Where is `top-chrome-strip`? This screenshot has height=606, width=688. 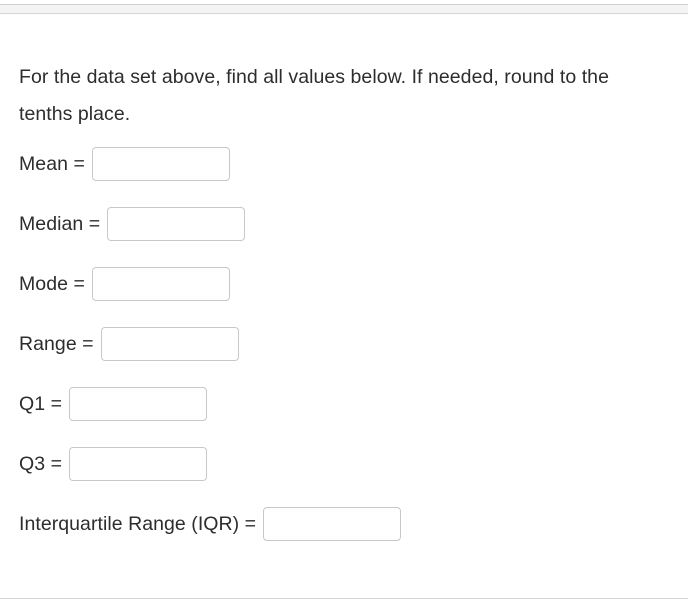
top-chrome-strip is located at coordinates (344, 9).